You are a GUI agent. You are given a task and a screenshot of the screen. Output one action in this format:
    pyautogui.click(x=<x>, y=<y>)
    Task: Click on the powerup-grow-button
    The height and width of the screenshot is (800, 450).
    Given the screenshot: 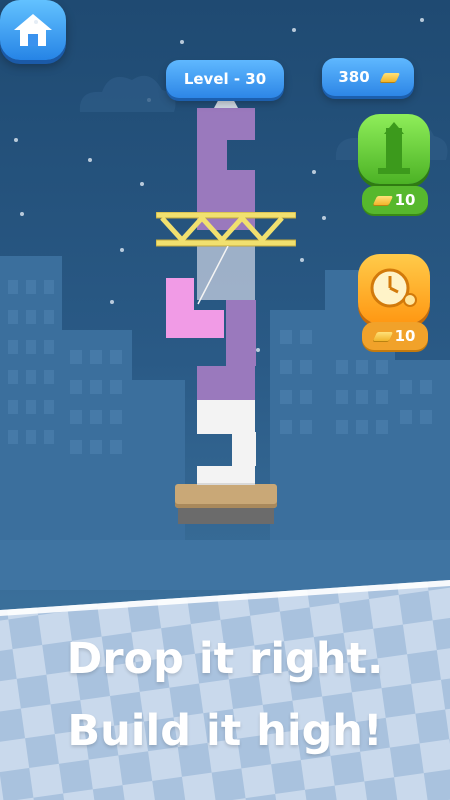 What is the action you would take?
    pyautogui.click(x=394, y=149)
    